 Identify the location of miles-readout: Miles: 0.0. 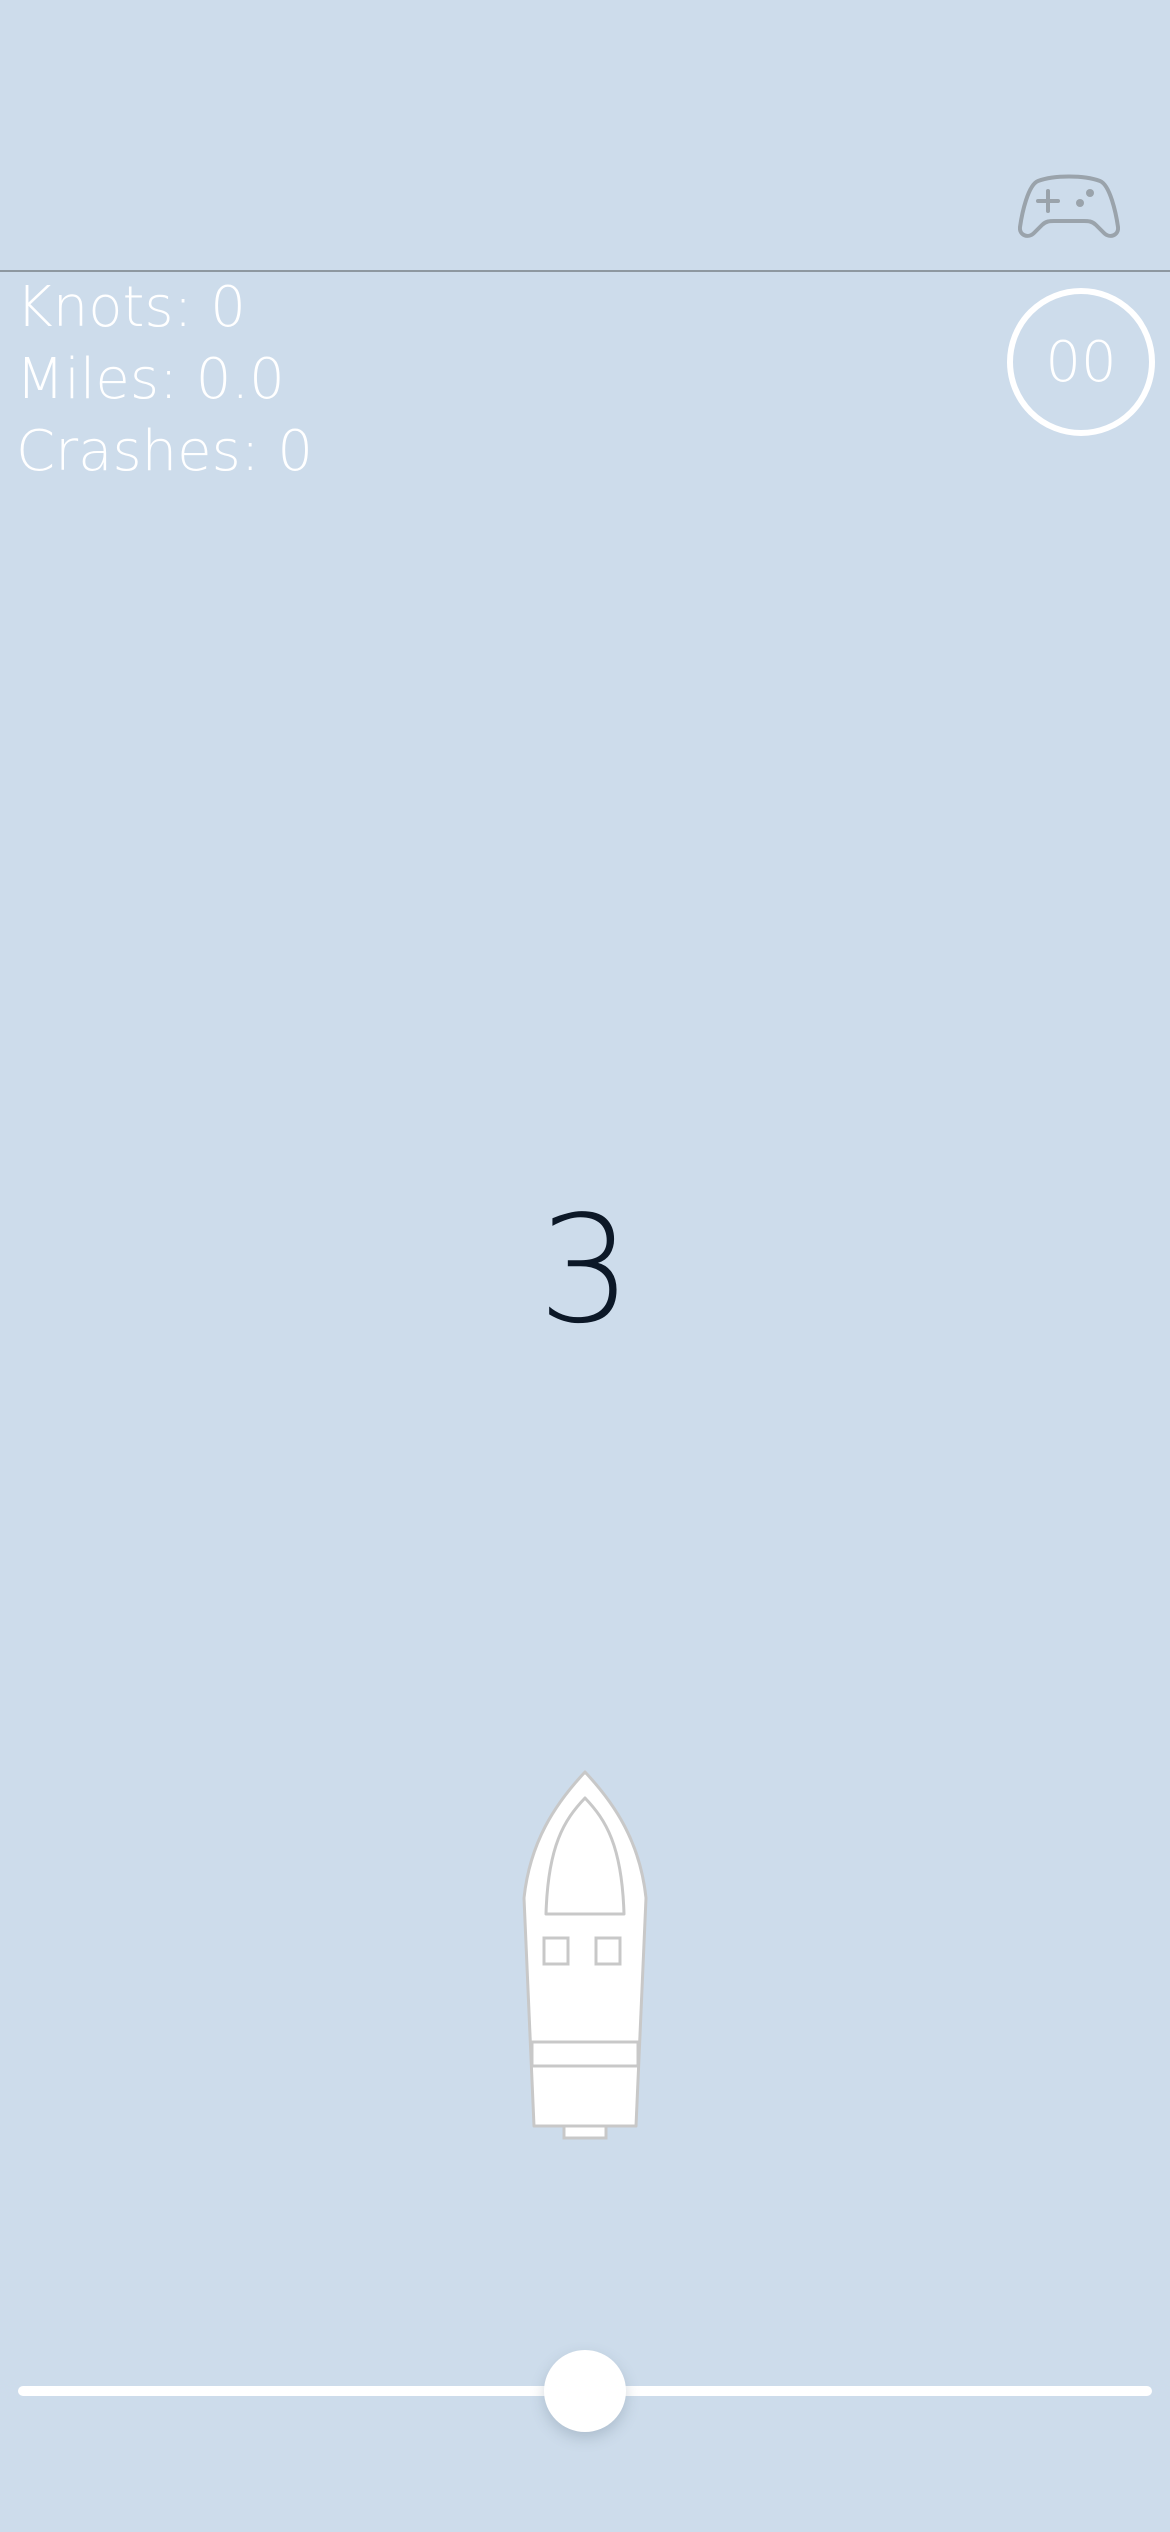
(150, 379).